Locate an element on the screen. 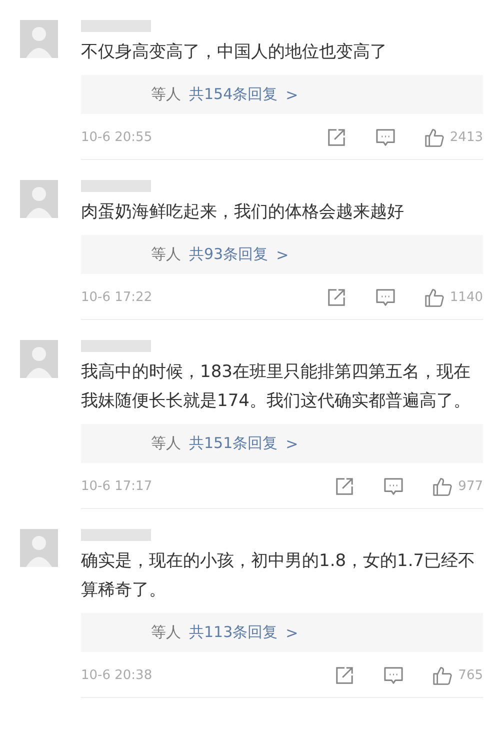 This screenshot has width=500, height=754. replies-link: 等人 共154条回复 > is located at coordinates (282, 94).